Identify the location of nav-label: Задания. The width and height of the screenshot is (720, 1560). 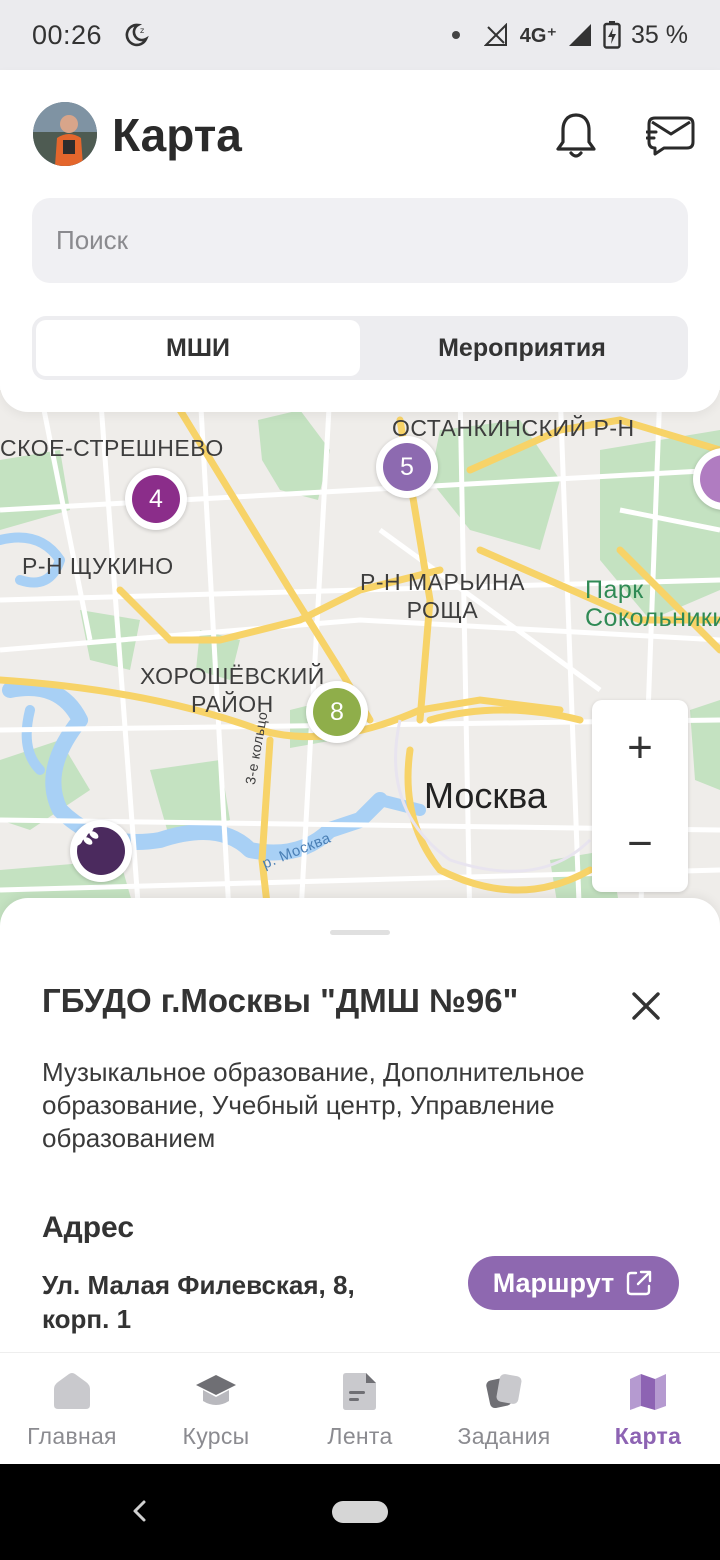
(504, 1436).